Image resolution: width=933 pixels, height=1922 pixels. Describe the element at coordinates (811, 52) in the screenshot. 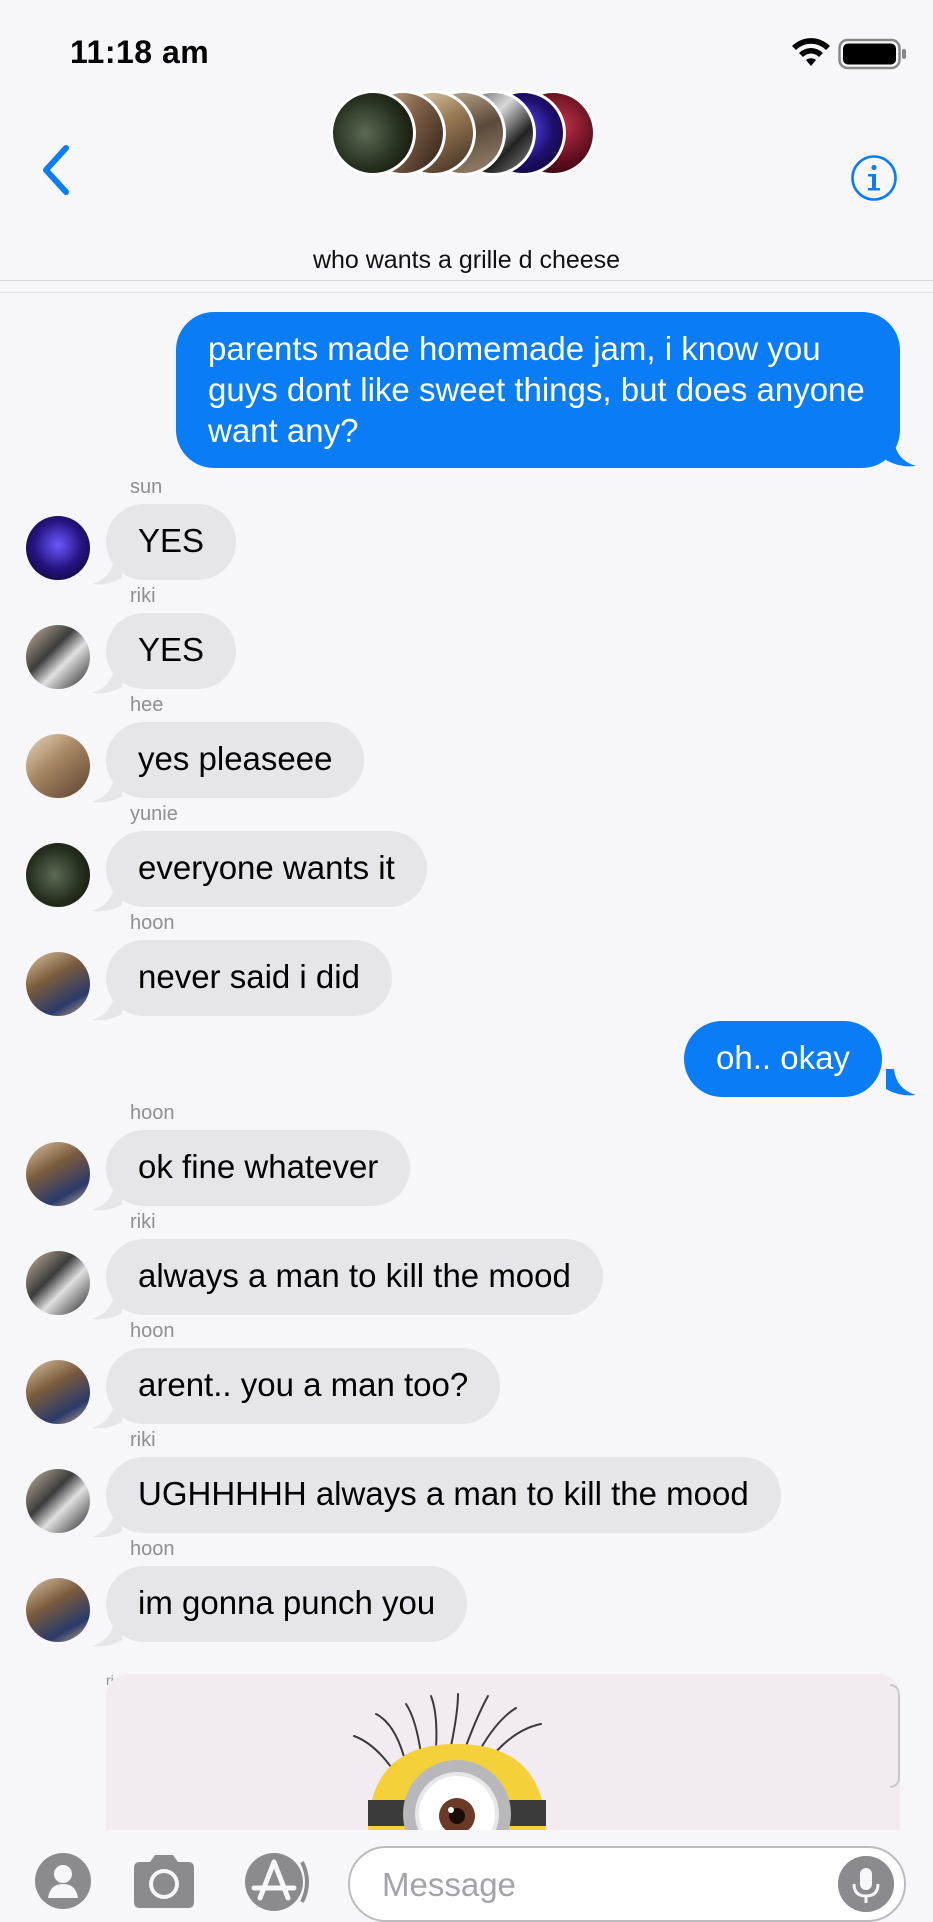

I see `wifi-icon` at that location.